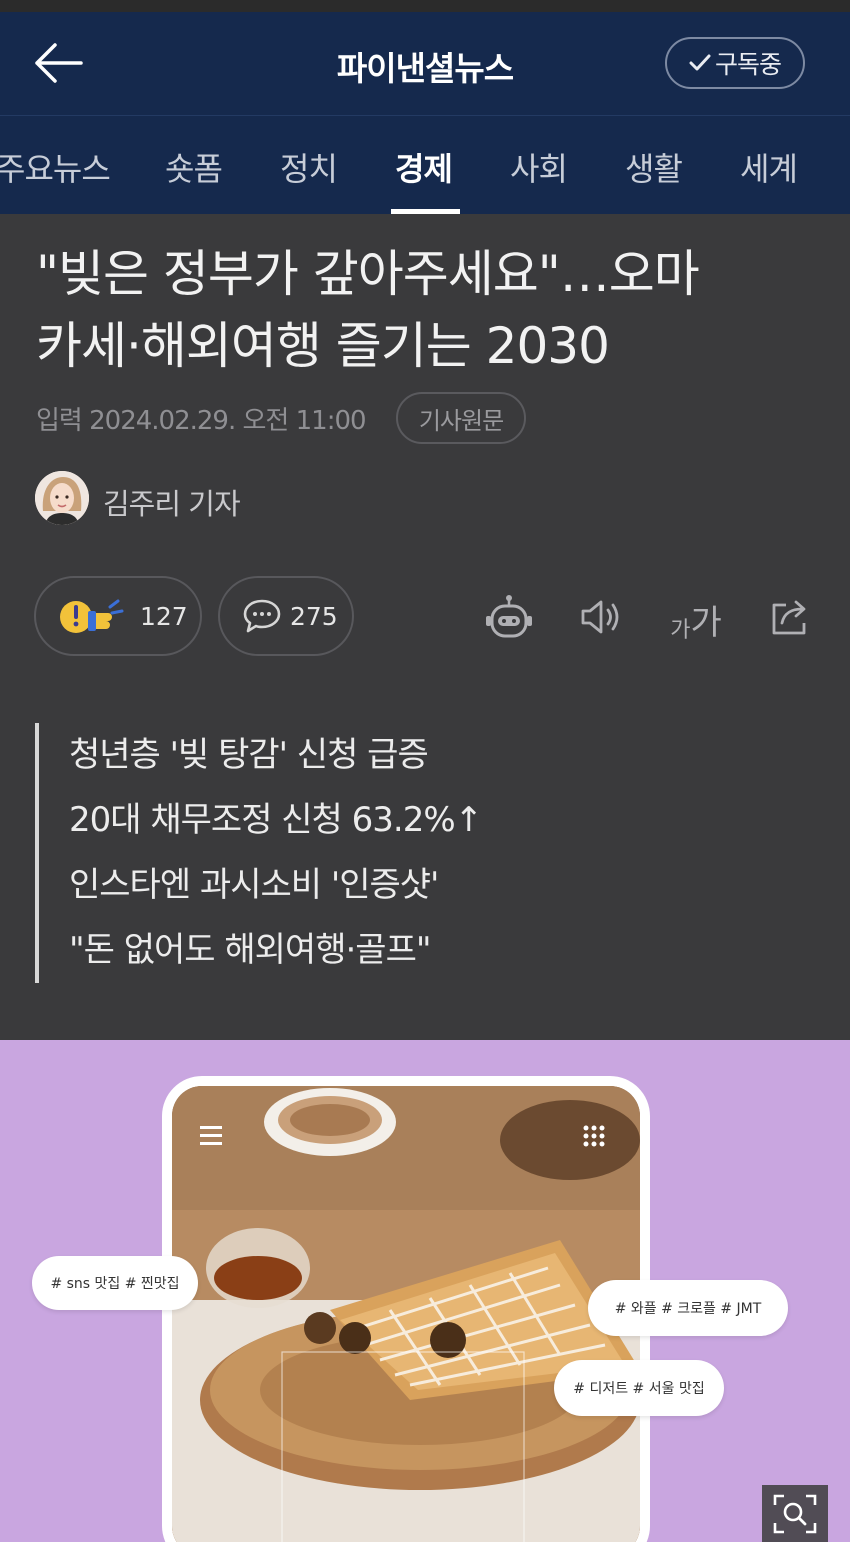 The width and height of the screenshot is (850, 1542). What do you see at coordinates (250, 950) in the screenshot?
I see `summary-line: "돈 없어도 해외여행·골프"` at bounding box center [250, 950].